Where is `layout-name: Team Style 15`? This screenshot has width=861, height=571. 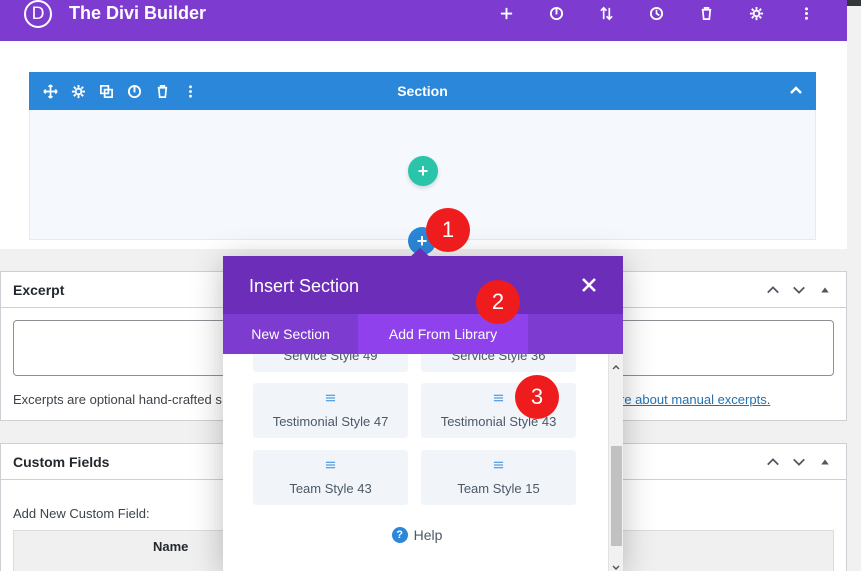 layout-name: Team Style 15 is located at coordinates (498, 488).